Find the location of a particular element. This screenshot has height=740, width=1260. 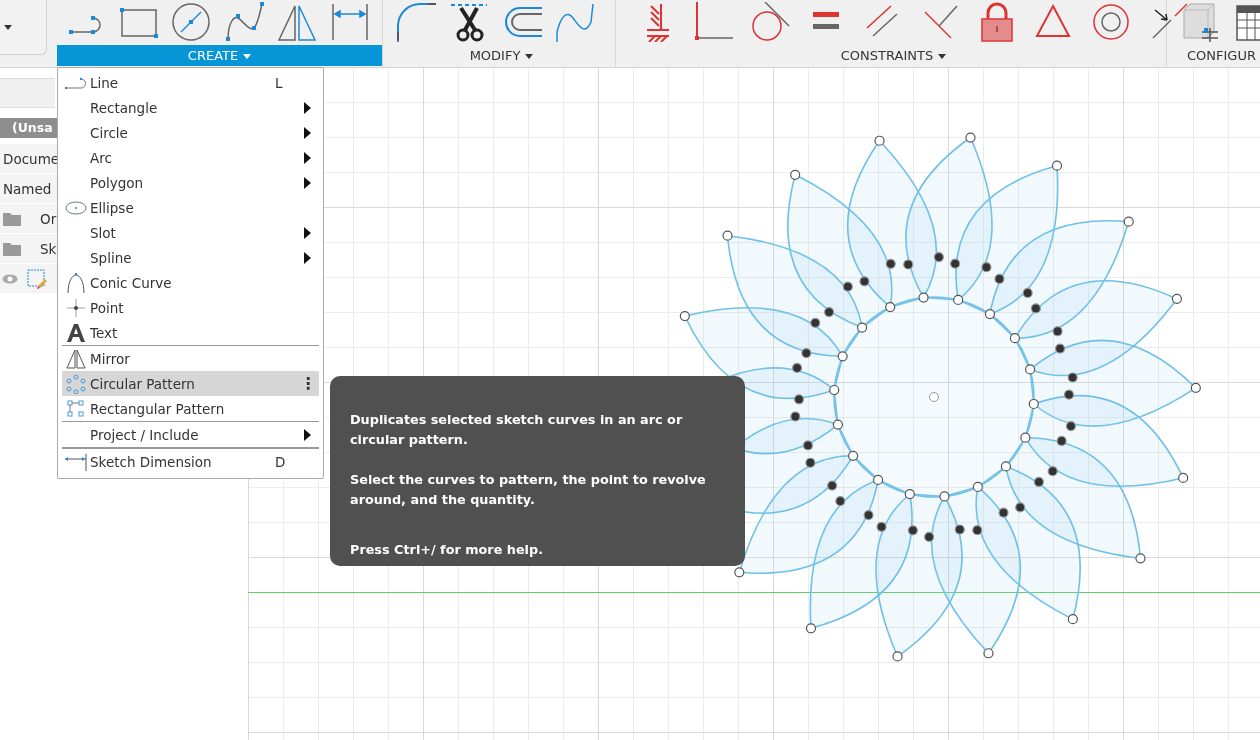

line-icon is located at coordinates (76, 82).